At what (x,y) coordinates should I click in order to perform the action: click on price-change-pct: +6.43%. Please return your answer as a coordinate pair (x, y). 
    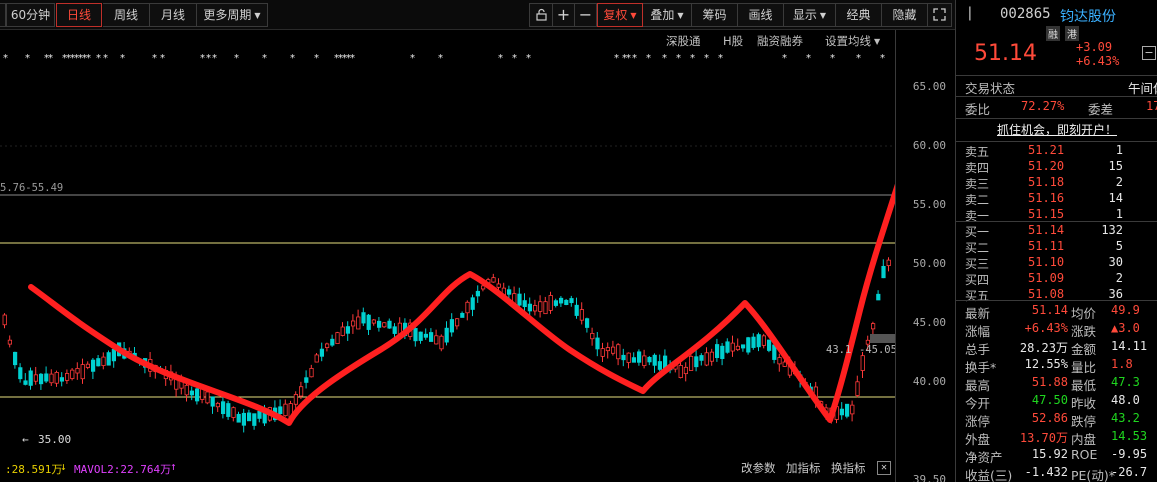
    Looking at the image, I should click on (1098, 61).